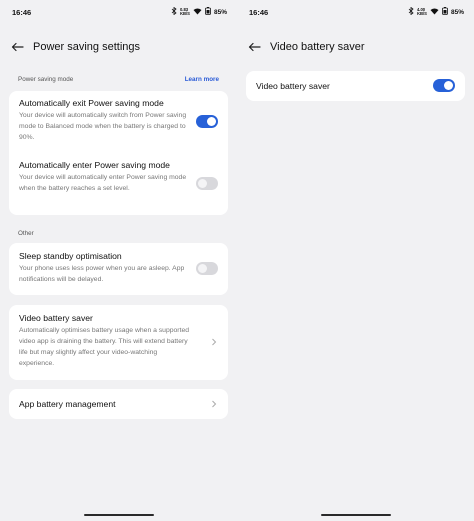 Image resolution: width=474 pixels, height=521 pixels. I want to click on auto-exit-toggle, so click(207, 121).